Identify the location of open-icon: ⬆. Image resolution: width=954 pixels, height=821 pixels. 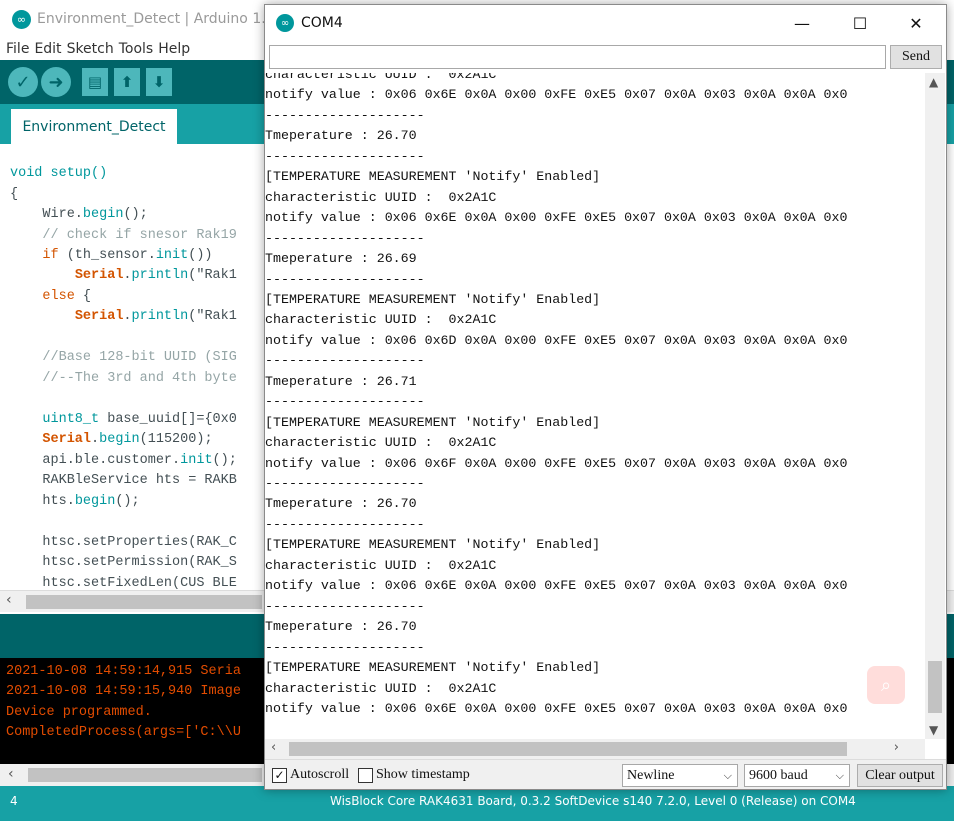
(127, 82).